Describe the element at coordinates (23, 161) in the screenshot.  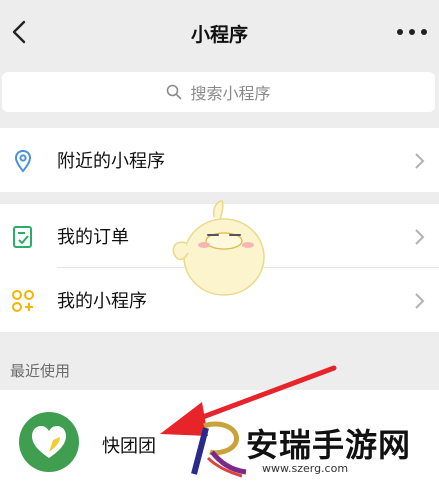
I see `location-pin-icon` at that location.